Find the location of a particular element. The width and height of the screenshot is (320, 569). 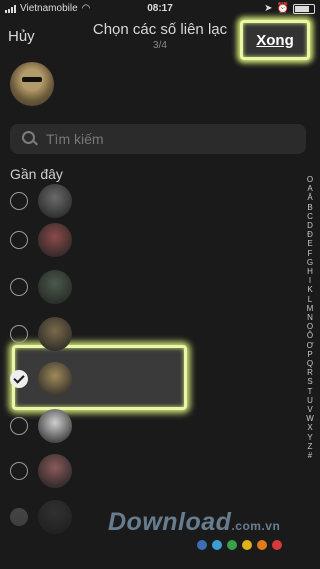

index-letter: A is located at coordinates (310, 188).